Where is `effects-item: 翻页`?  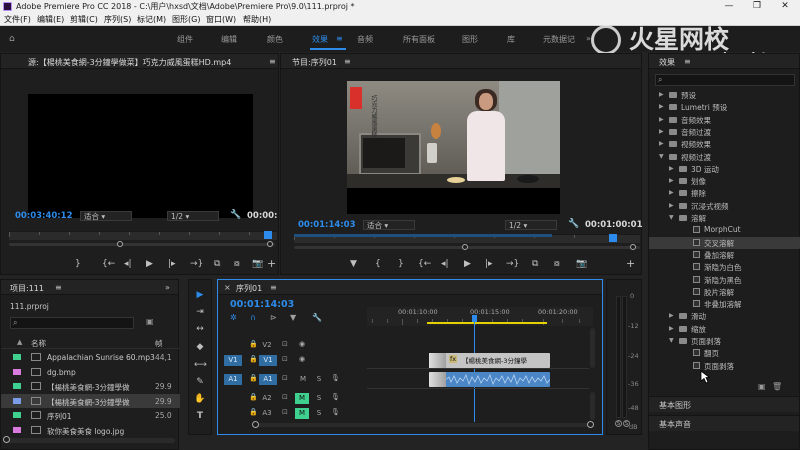
effects-item: 翻页 is located at coordinates (724, 353).